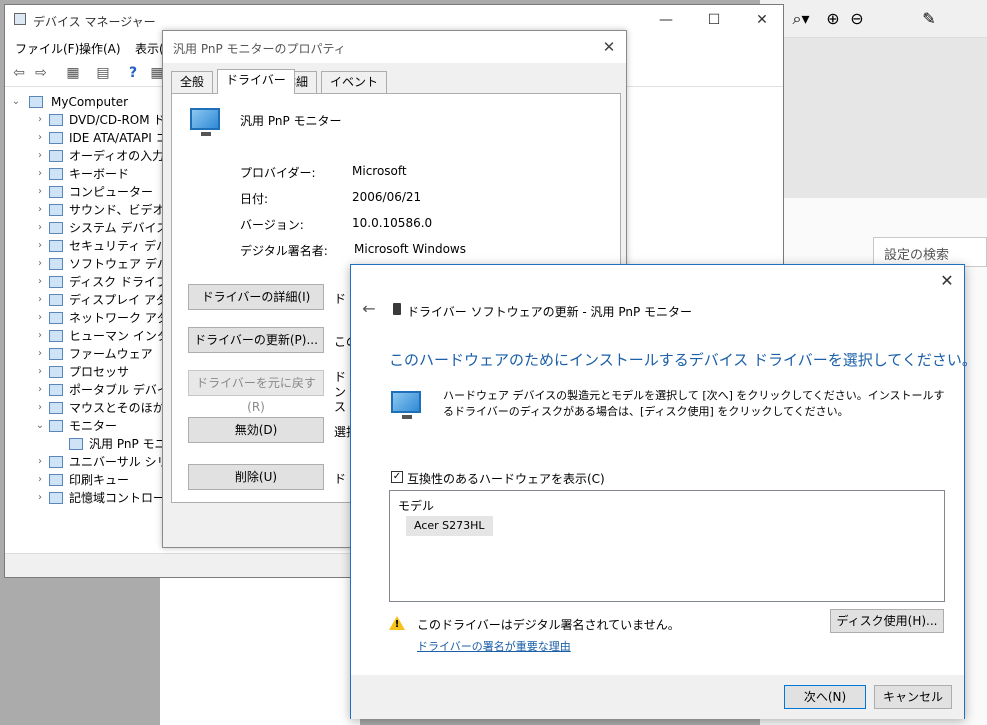 Image resolution: width=987 pixels, height=725 pixels. I want to click on tree-item: › コンピューター, so click(86, 192).